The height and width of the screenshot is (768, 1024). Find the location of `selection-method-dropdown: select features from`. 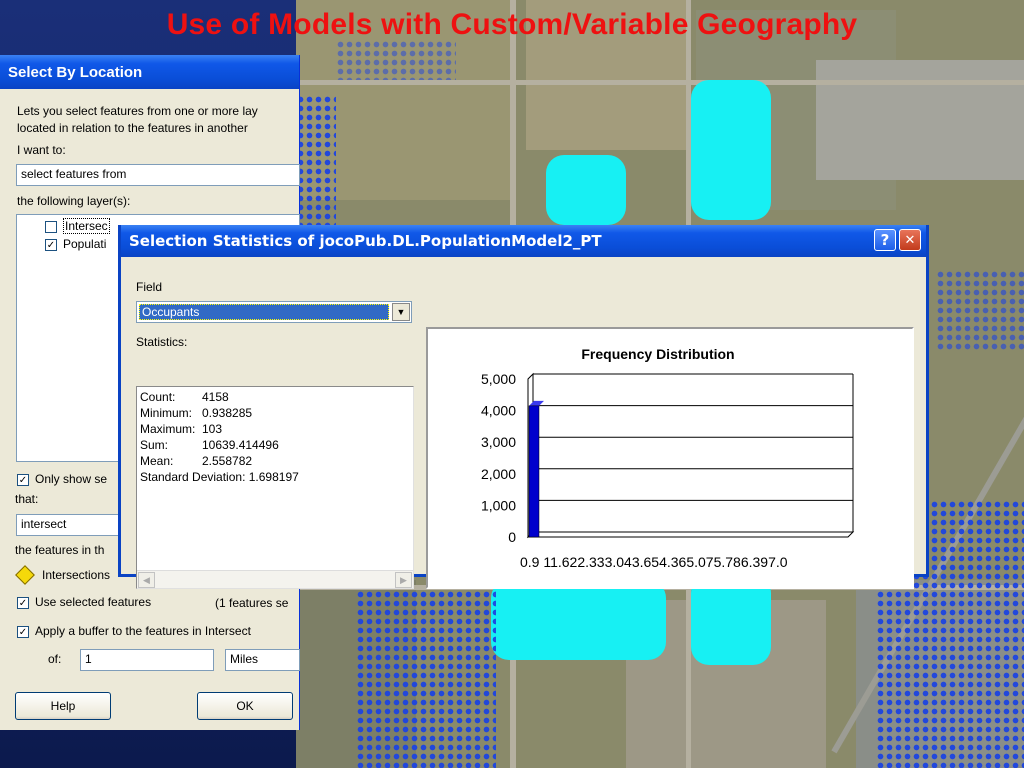

selection-method-dropdown: select features from is located at coordinates (158, 175).